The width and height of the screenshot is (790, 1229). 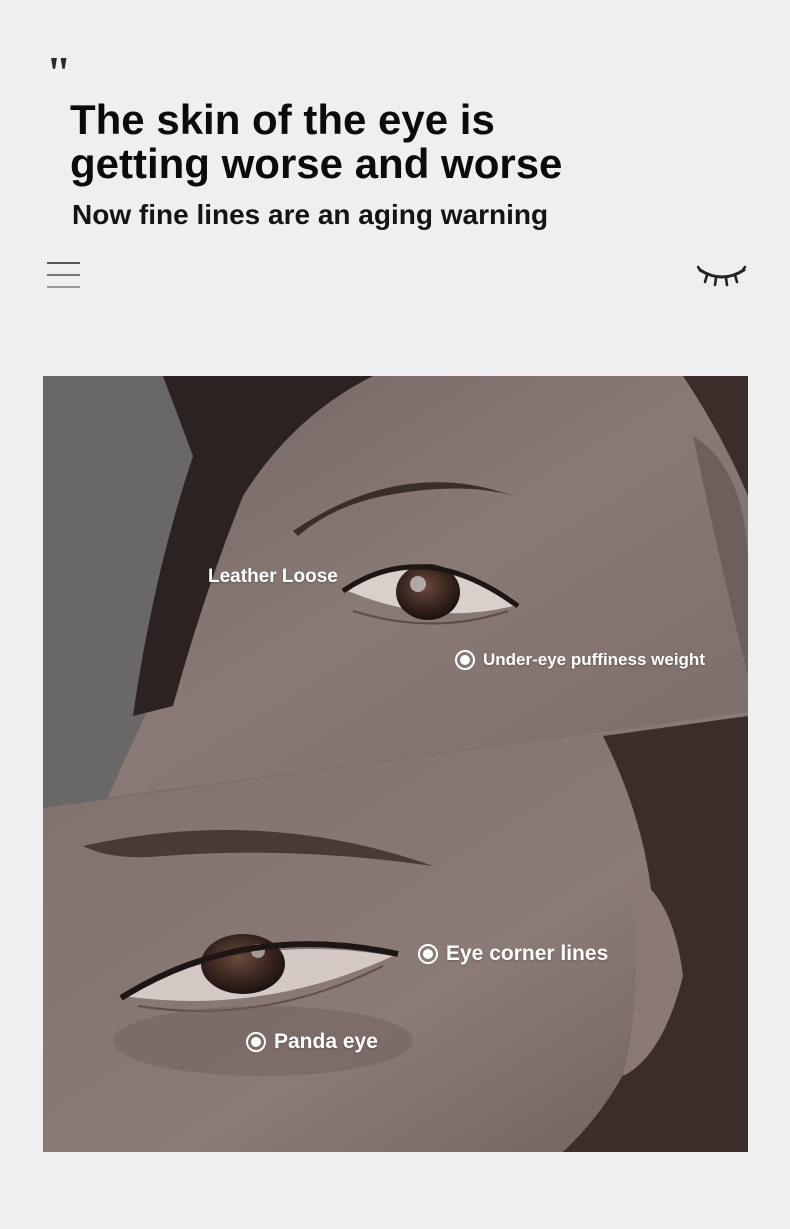 What do you see at coordinates (594, 659) in the screenshot?
I see `callout-under-eye-label: Under-eye puffiness weight` at bounding box center [594, 659].